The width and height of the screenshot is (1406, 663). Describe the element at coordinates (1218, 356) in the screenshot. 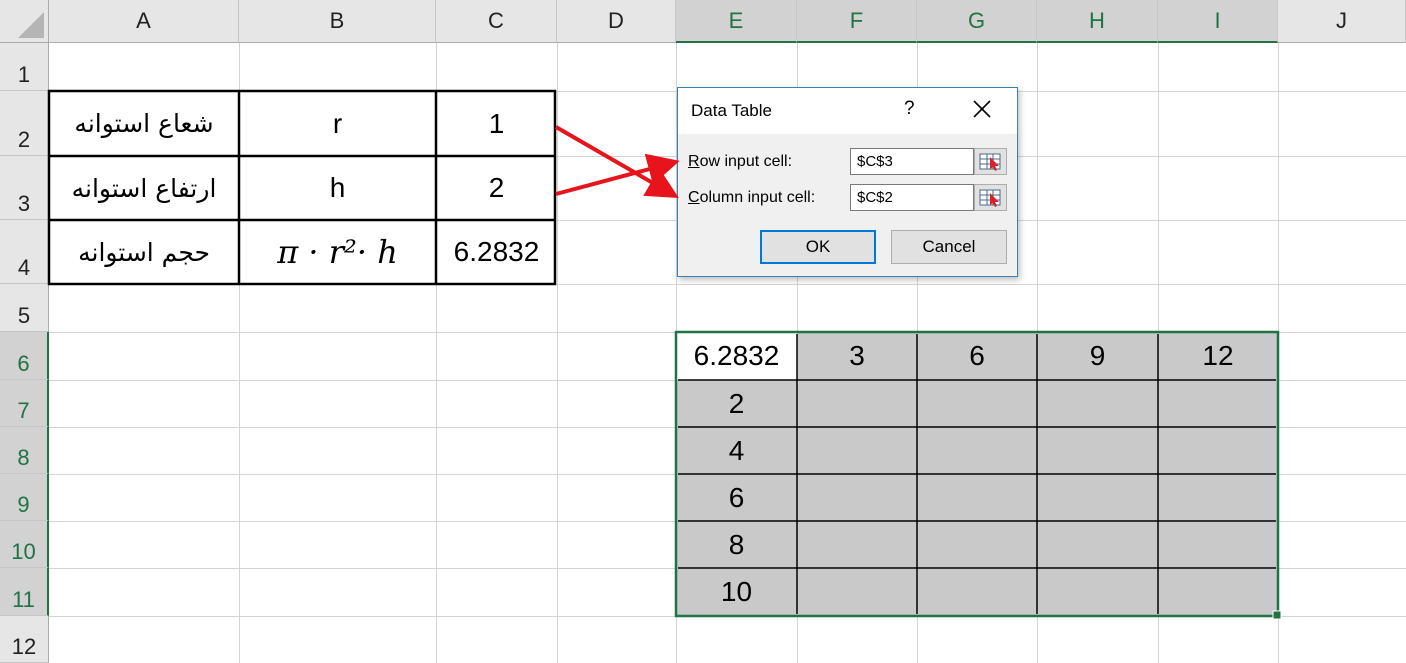

I see `cell-i6: 12` at that location.